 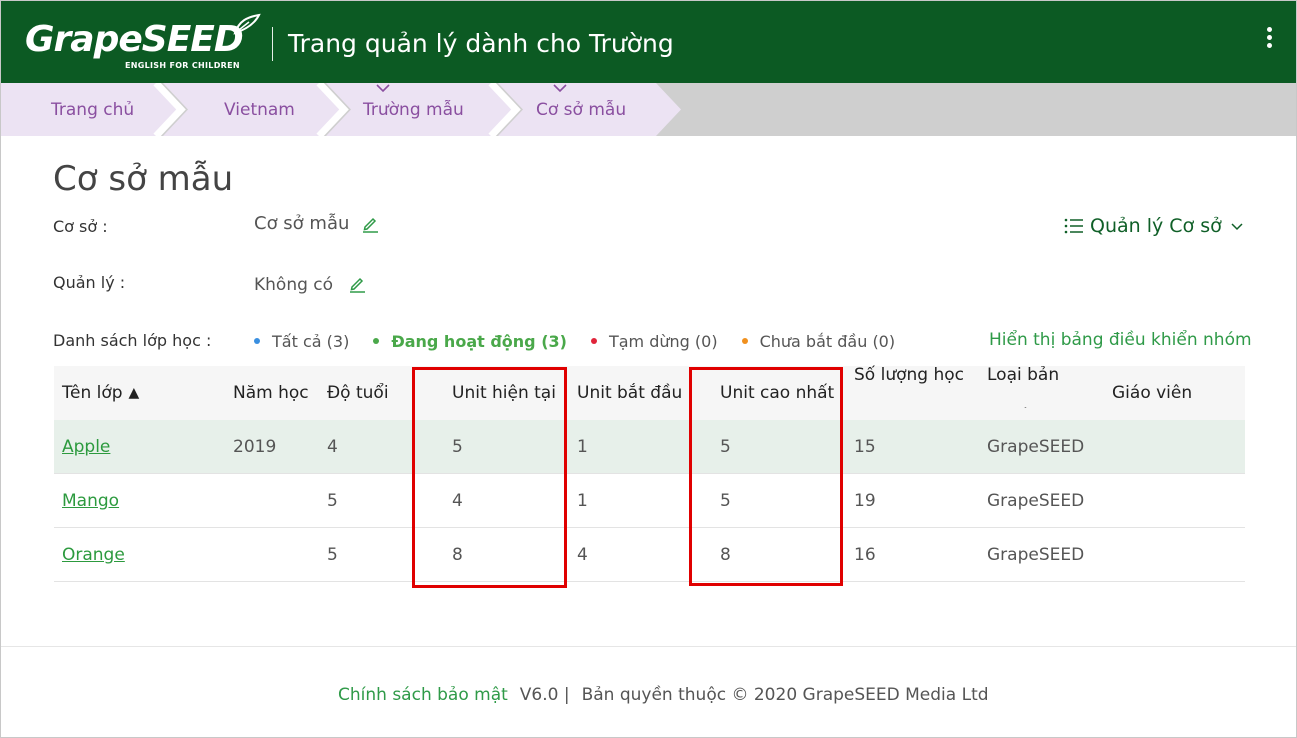 I want to click on filter-active: Đang hoạt động (3), so click(x=470, y=341).